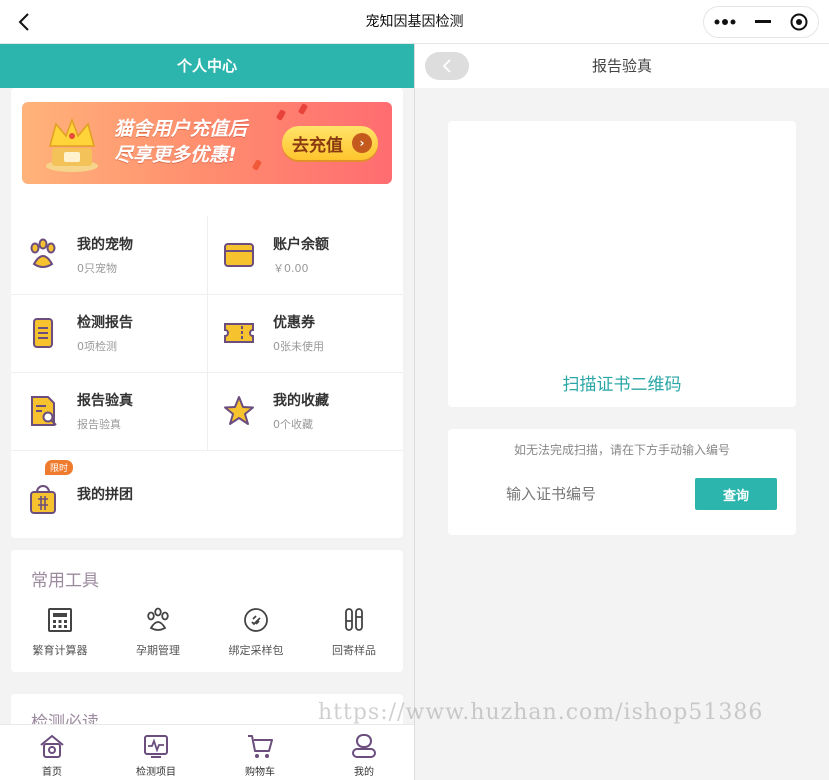  What do you see at coordinates (317, 145) in the screenshot?
I see `recharge-button-label: 去充值` at bounding box center [317, 145].